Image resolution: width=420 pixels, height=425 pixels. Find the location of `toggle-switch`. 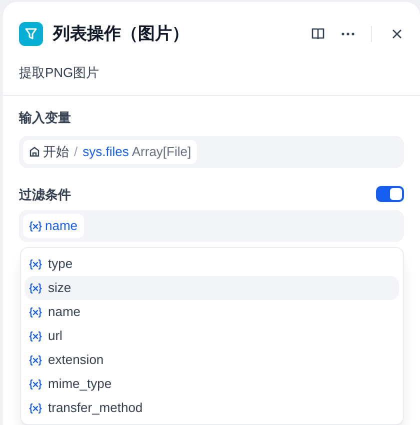

toggle-switch is located at coordinates (390, 194).